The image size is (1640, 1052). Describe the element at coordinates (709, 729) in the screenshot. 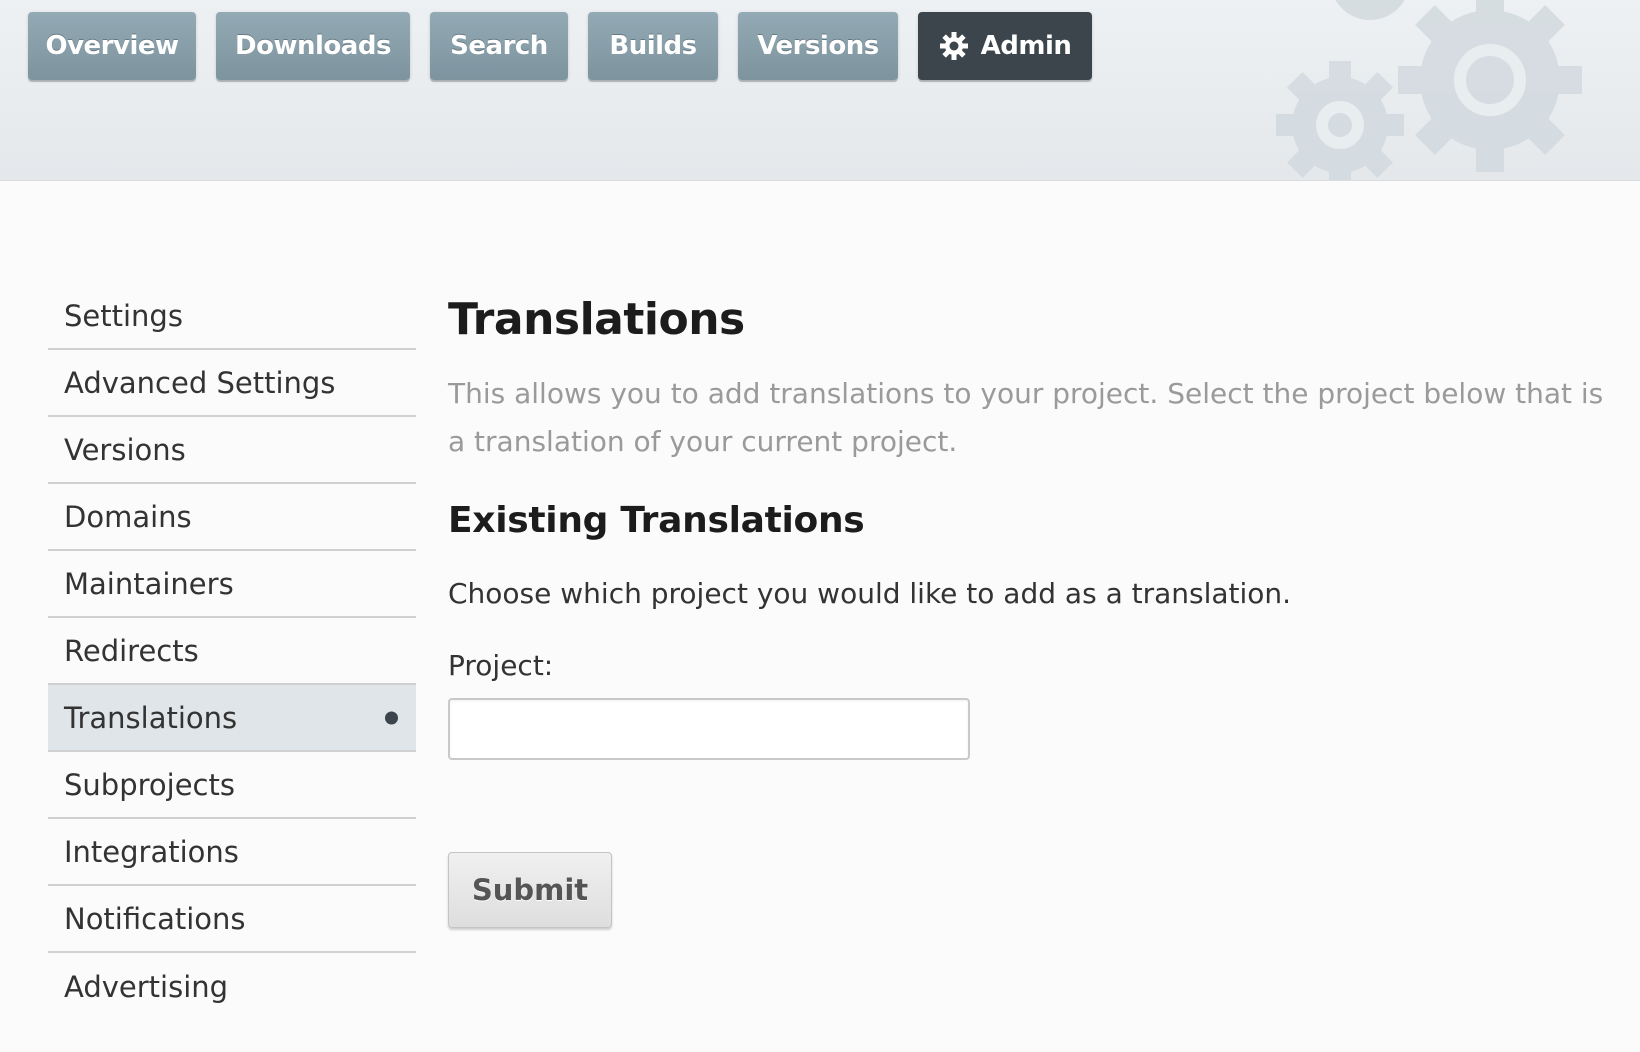

I see `project-input` at that location.